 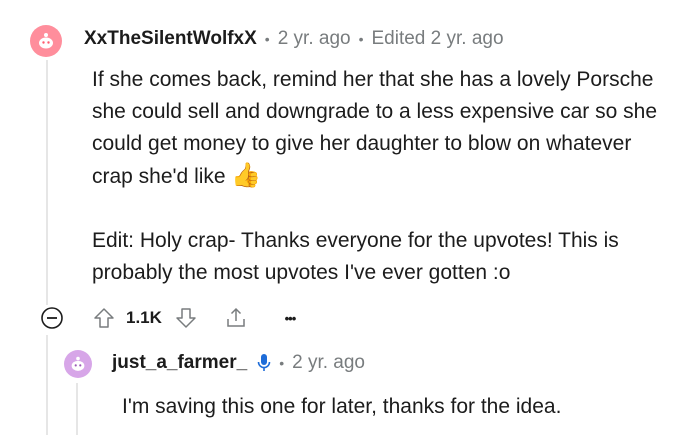 I want to click on reply-meta: just_a_farmer_ • 2 yr. ago, so click(x=238, y=363).